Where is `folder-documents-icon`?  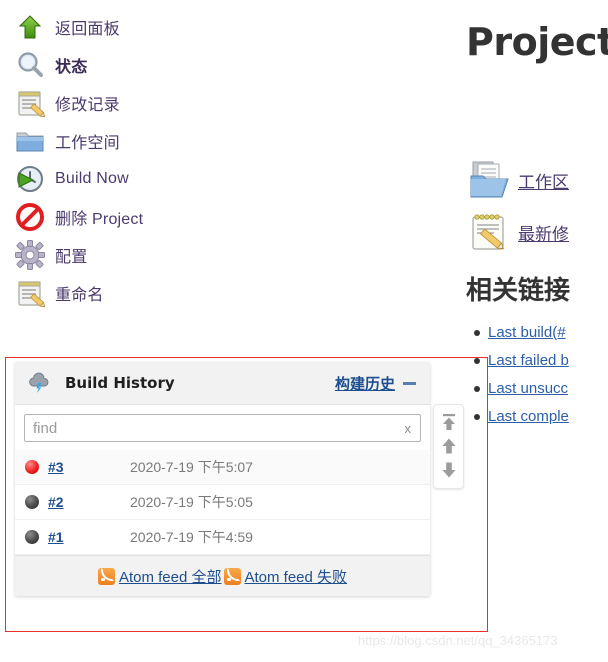
folder-documents-icon is located at coordinates (489, 180).